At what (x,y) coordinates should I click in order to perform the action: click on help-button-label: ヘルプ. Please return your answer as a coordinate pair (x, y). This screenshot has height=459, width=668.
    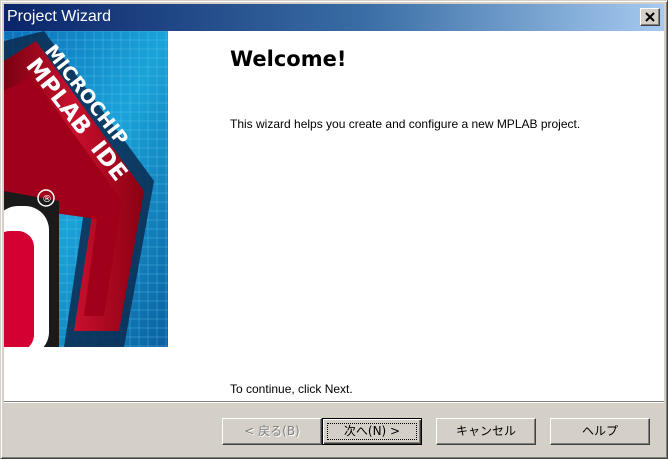
    Looking at the image, I should click on (599, 431).